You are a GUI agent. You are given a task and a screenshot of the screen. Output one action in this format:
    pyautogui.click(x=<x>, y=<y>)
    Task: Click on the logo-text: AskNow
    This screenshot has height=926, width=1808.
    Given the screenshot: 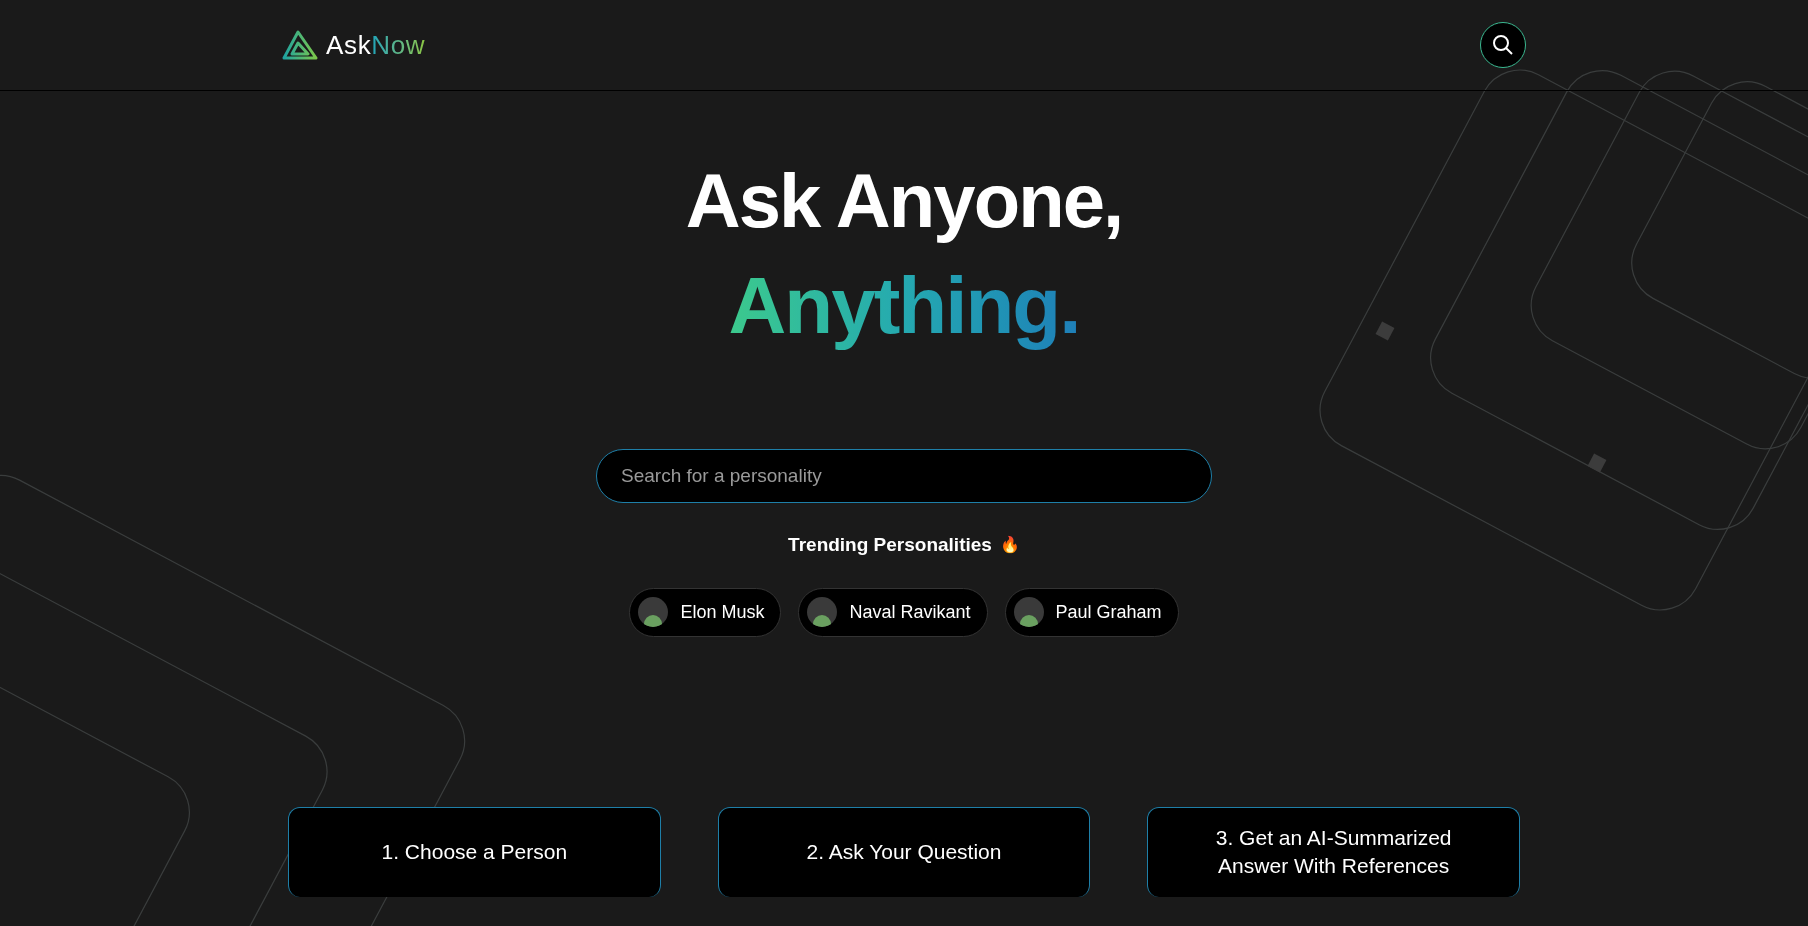 What is the action you would take?
    pyautogui.click(x=376, y=45)
    